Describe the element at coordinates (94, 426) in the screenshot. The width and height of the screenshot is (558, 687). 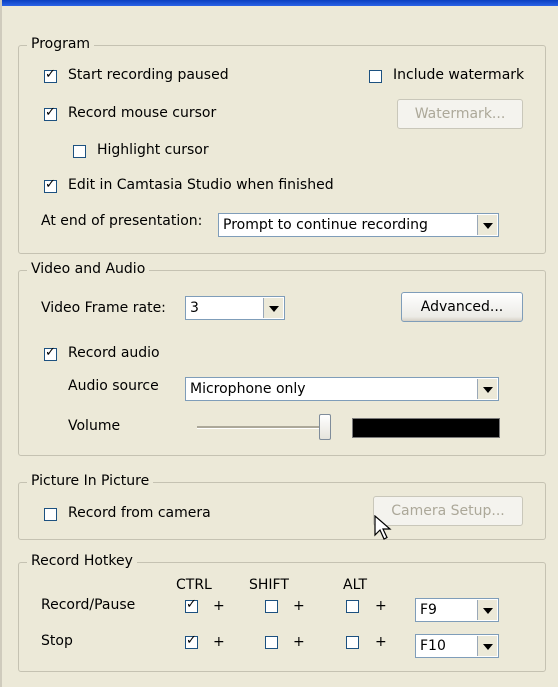
I see `volume-label: Volume` at that location.